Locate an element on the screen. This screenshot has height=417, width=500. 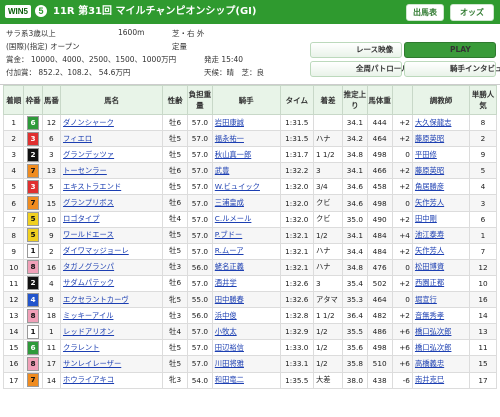
horse-name-cell: グランデッツァ is located at coordinates (112, 155).